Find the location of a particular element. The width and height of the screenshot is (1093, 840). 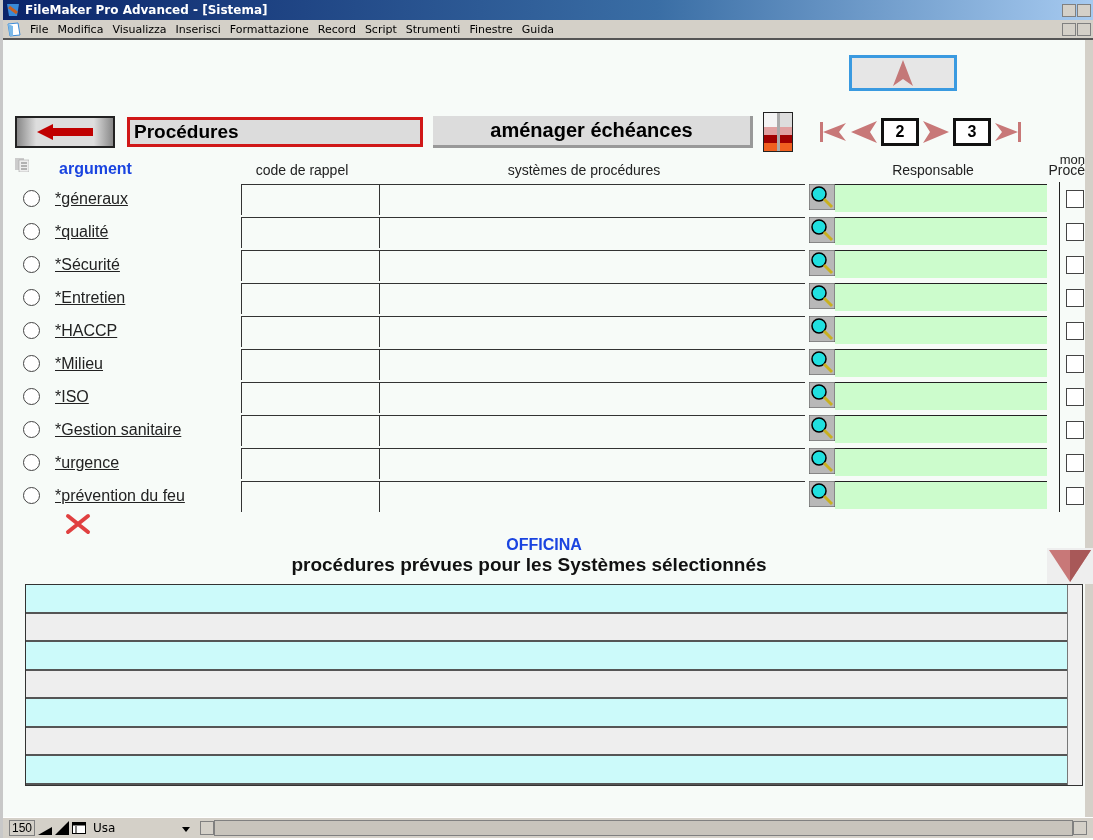

topic-link: *qualité is located at coordinates (148, 231).